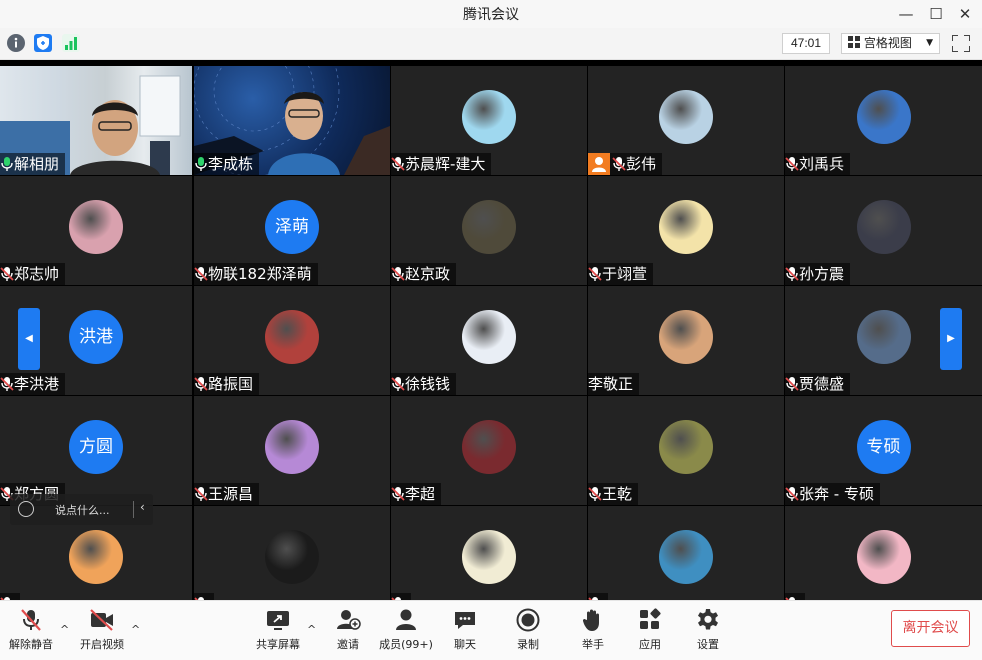  Describe the element at coordinates (686, 120) in the screenshot. I see `participant-tile: 彭伟` at that location.